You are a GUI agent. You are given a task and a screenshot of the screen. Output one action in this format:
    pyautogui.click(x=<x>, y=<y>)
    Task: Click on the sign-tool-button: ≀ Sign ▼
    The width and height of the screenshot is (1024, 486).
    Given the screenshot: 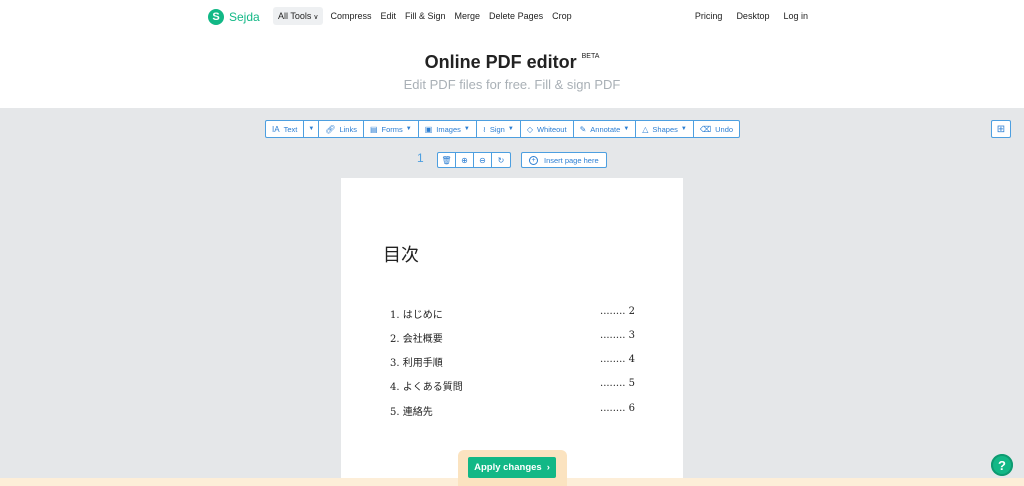 What is the action you would take?
    pyautogui.click(x=499, y=129)
    